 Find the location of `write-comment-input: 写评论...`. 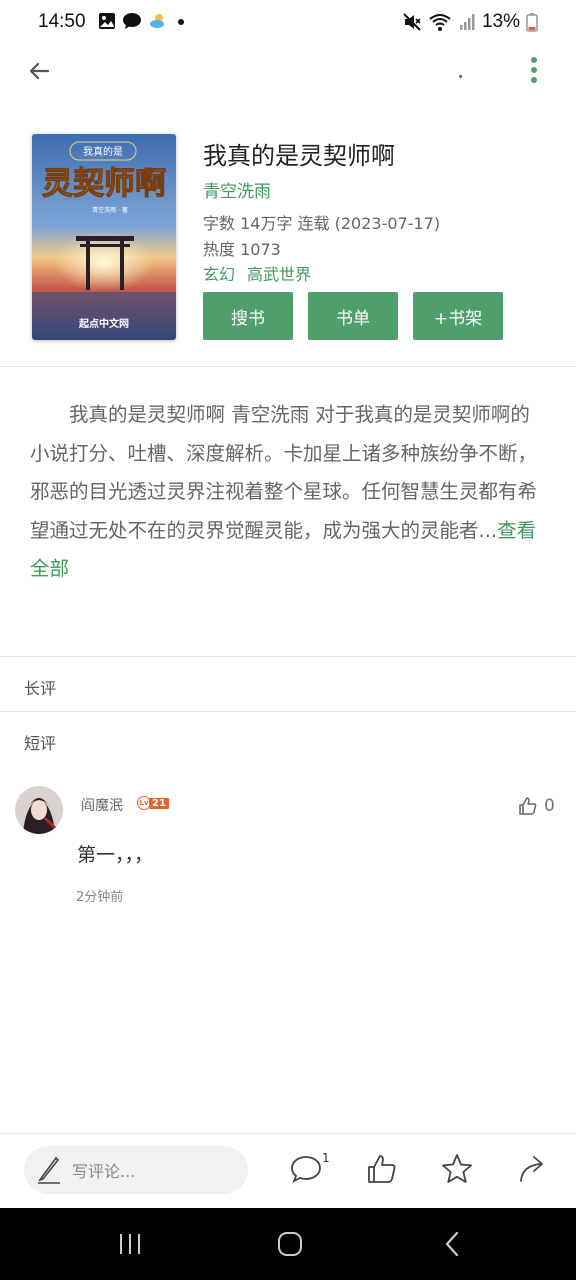

write-comment-input: 写评论... is located at coordinates (136, 1170).